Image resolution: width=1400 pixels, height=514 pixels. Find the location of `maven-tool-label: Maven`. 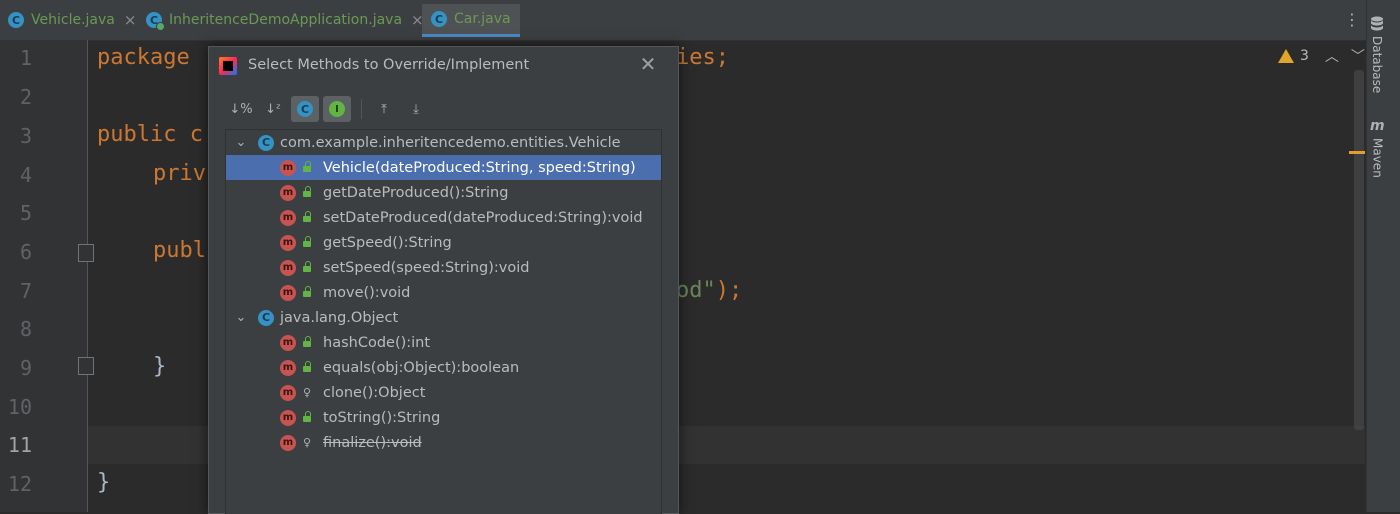

maven-tool-label: Maven is located at coordinates (1377, 158).